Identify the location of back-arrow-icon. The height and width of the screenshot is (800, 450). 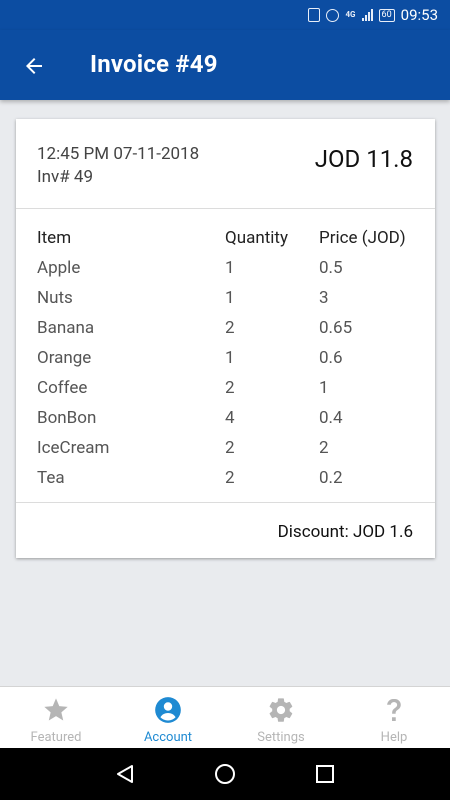
(34, 66).